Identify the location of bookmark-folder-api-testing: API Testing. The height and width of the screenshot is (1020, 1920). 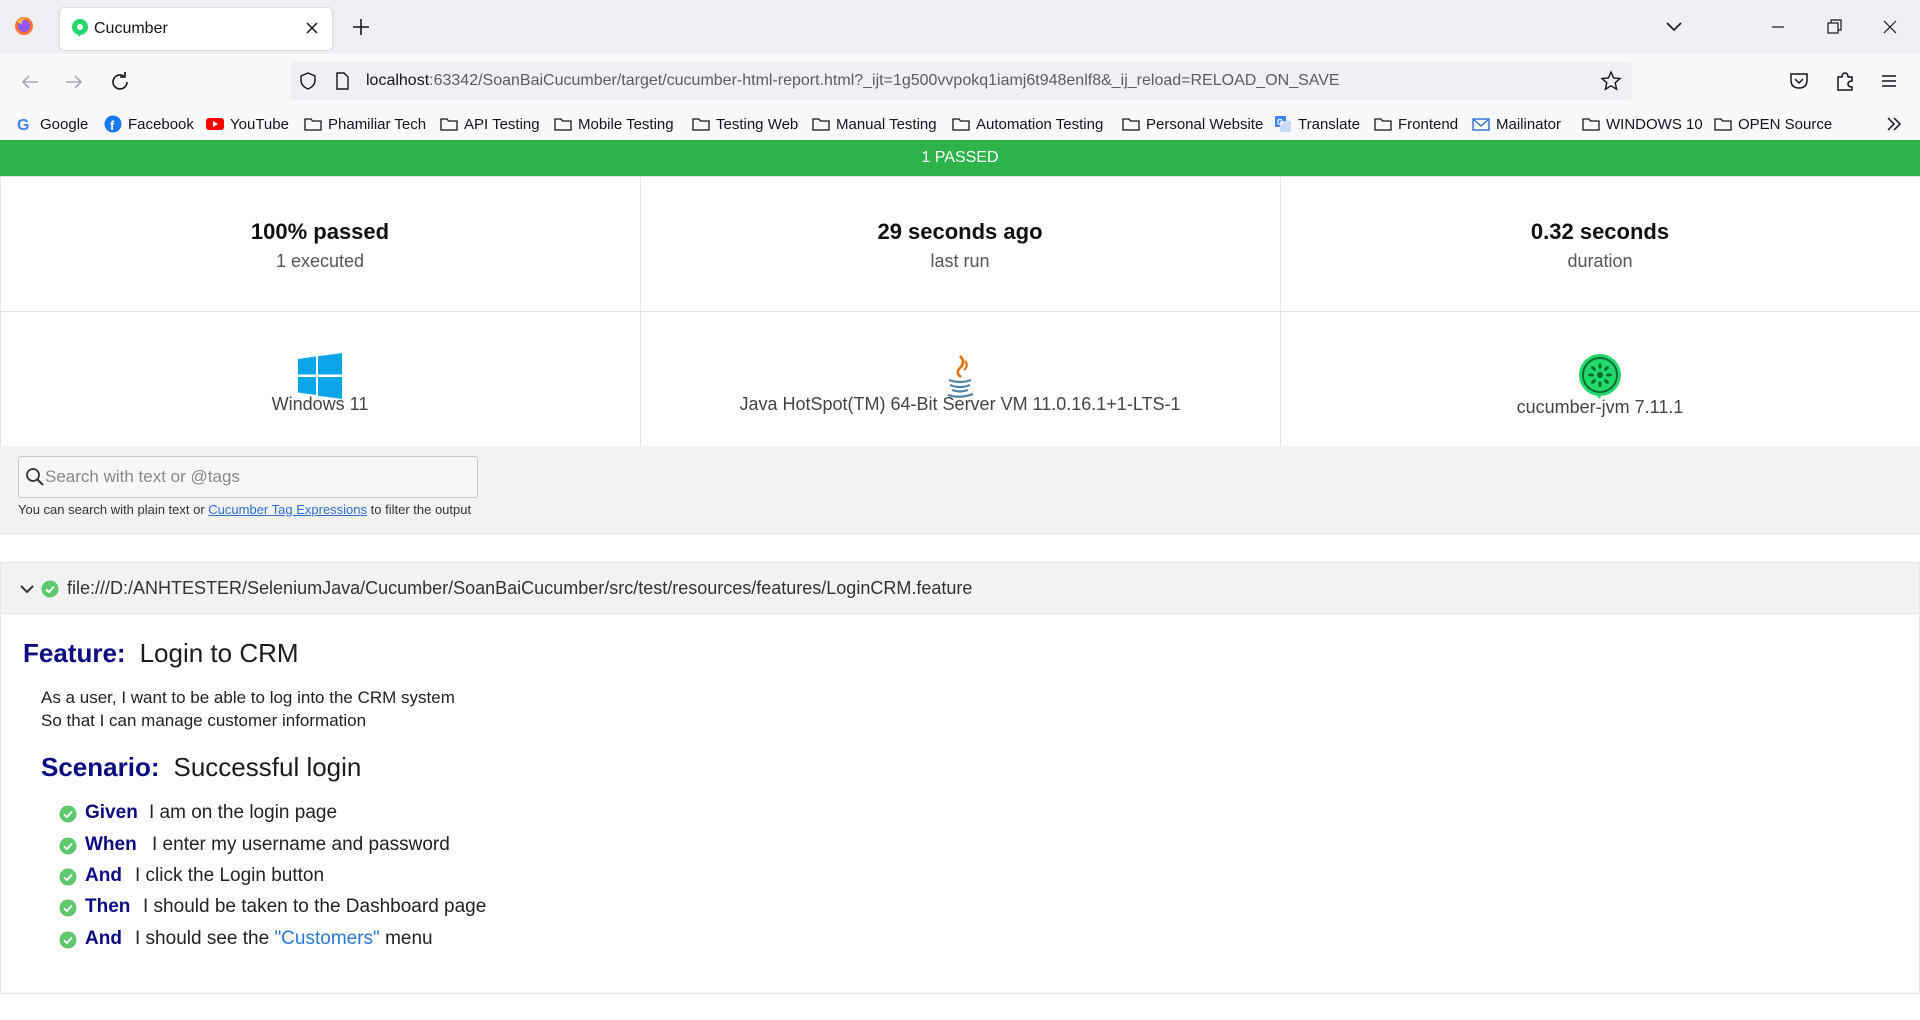
(490, 124).